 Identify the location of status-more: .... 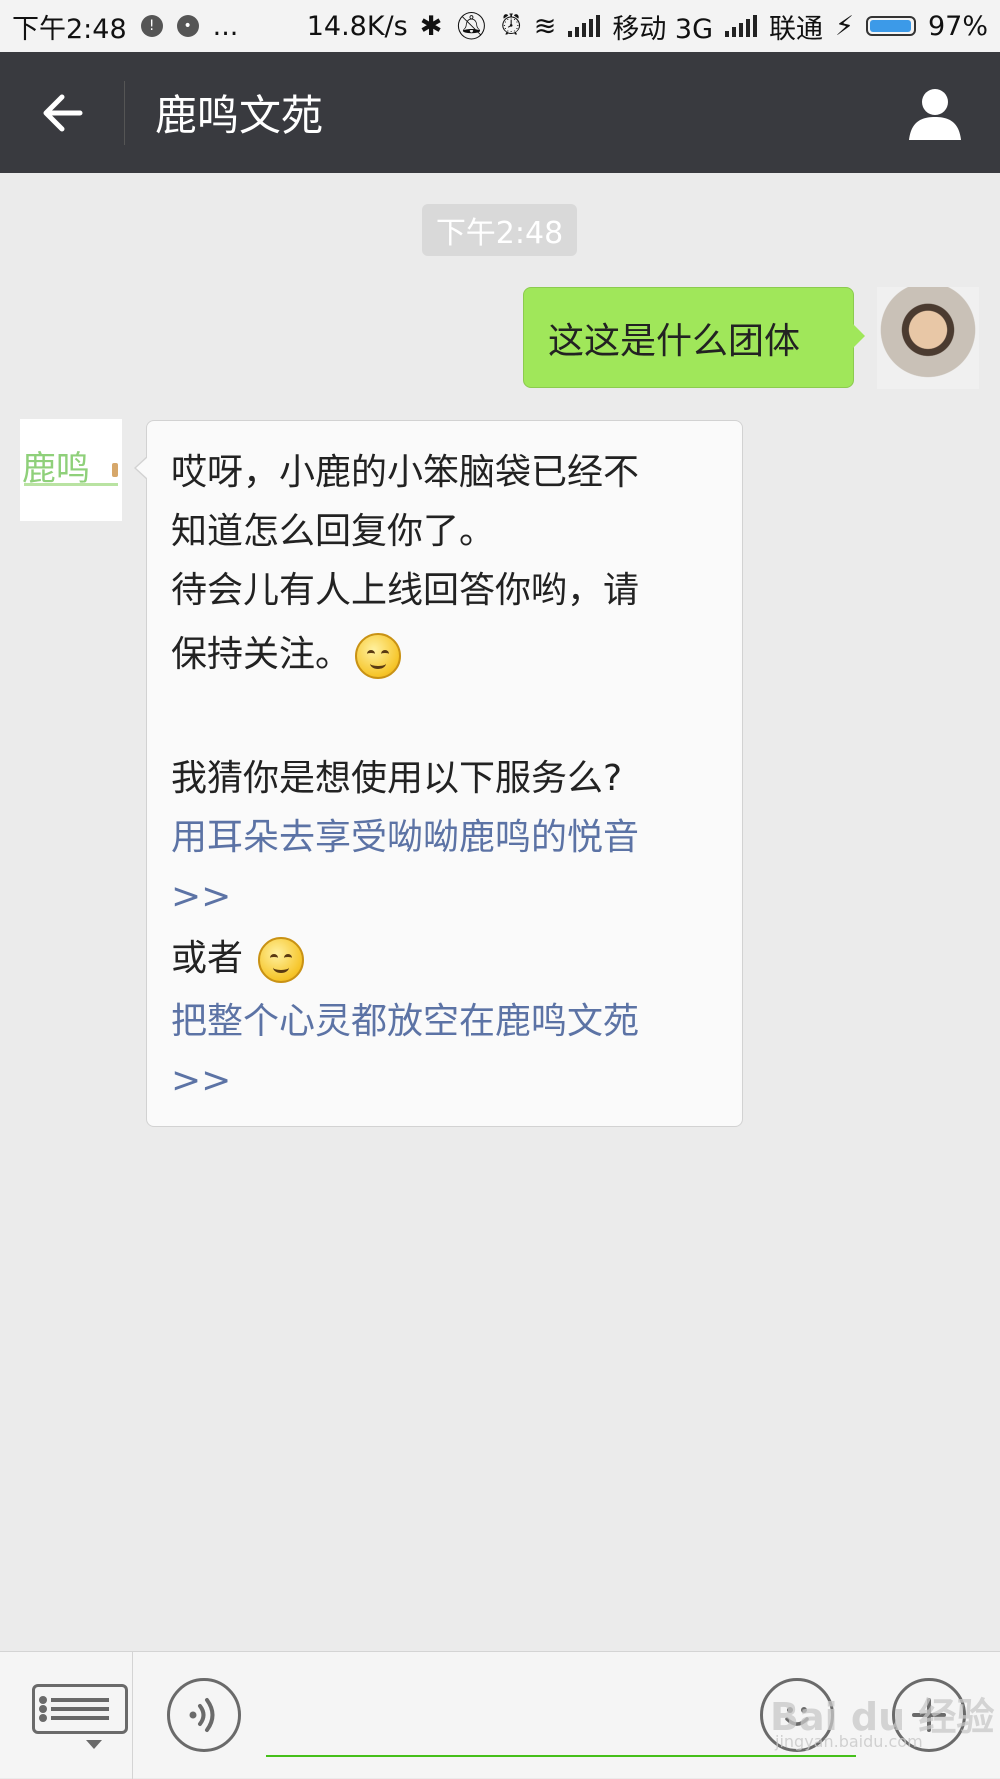
(225, 26).